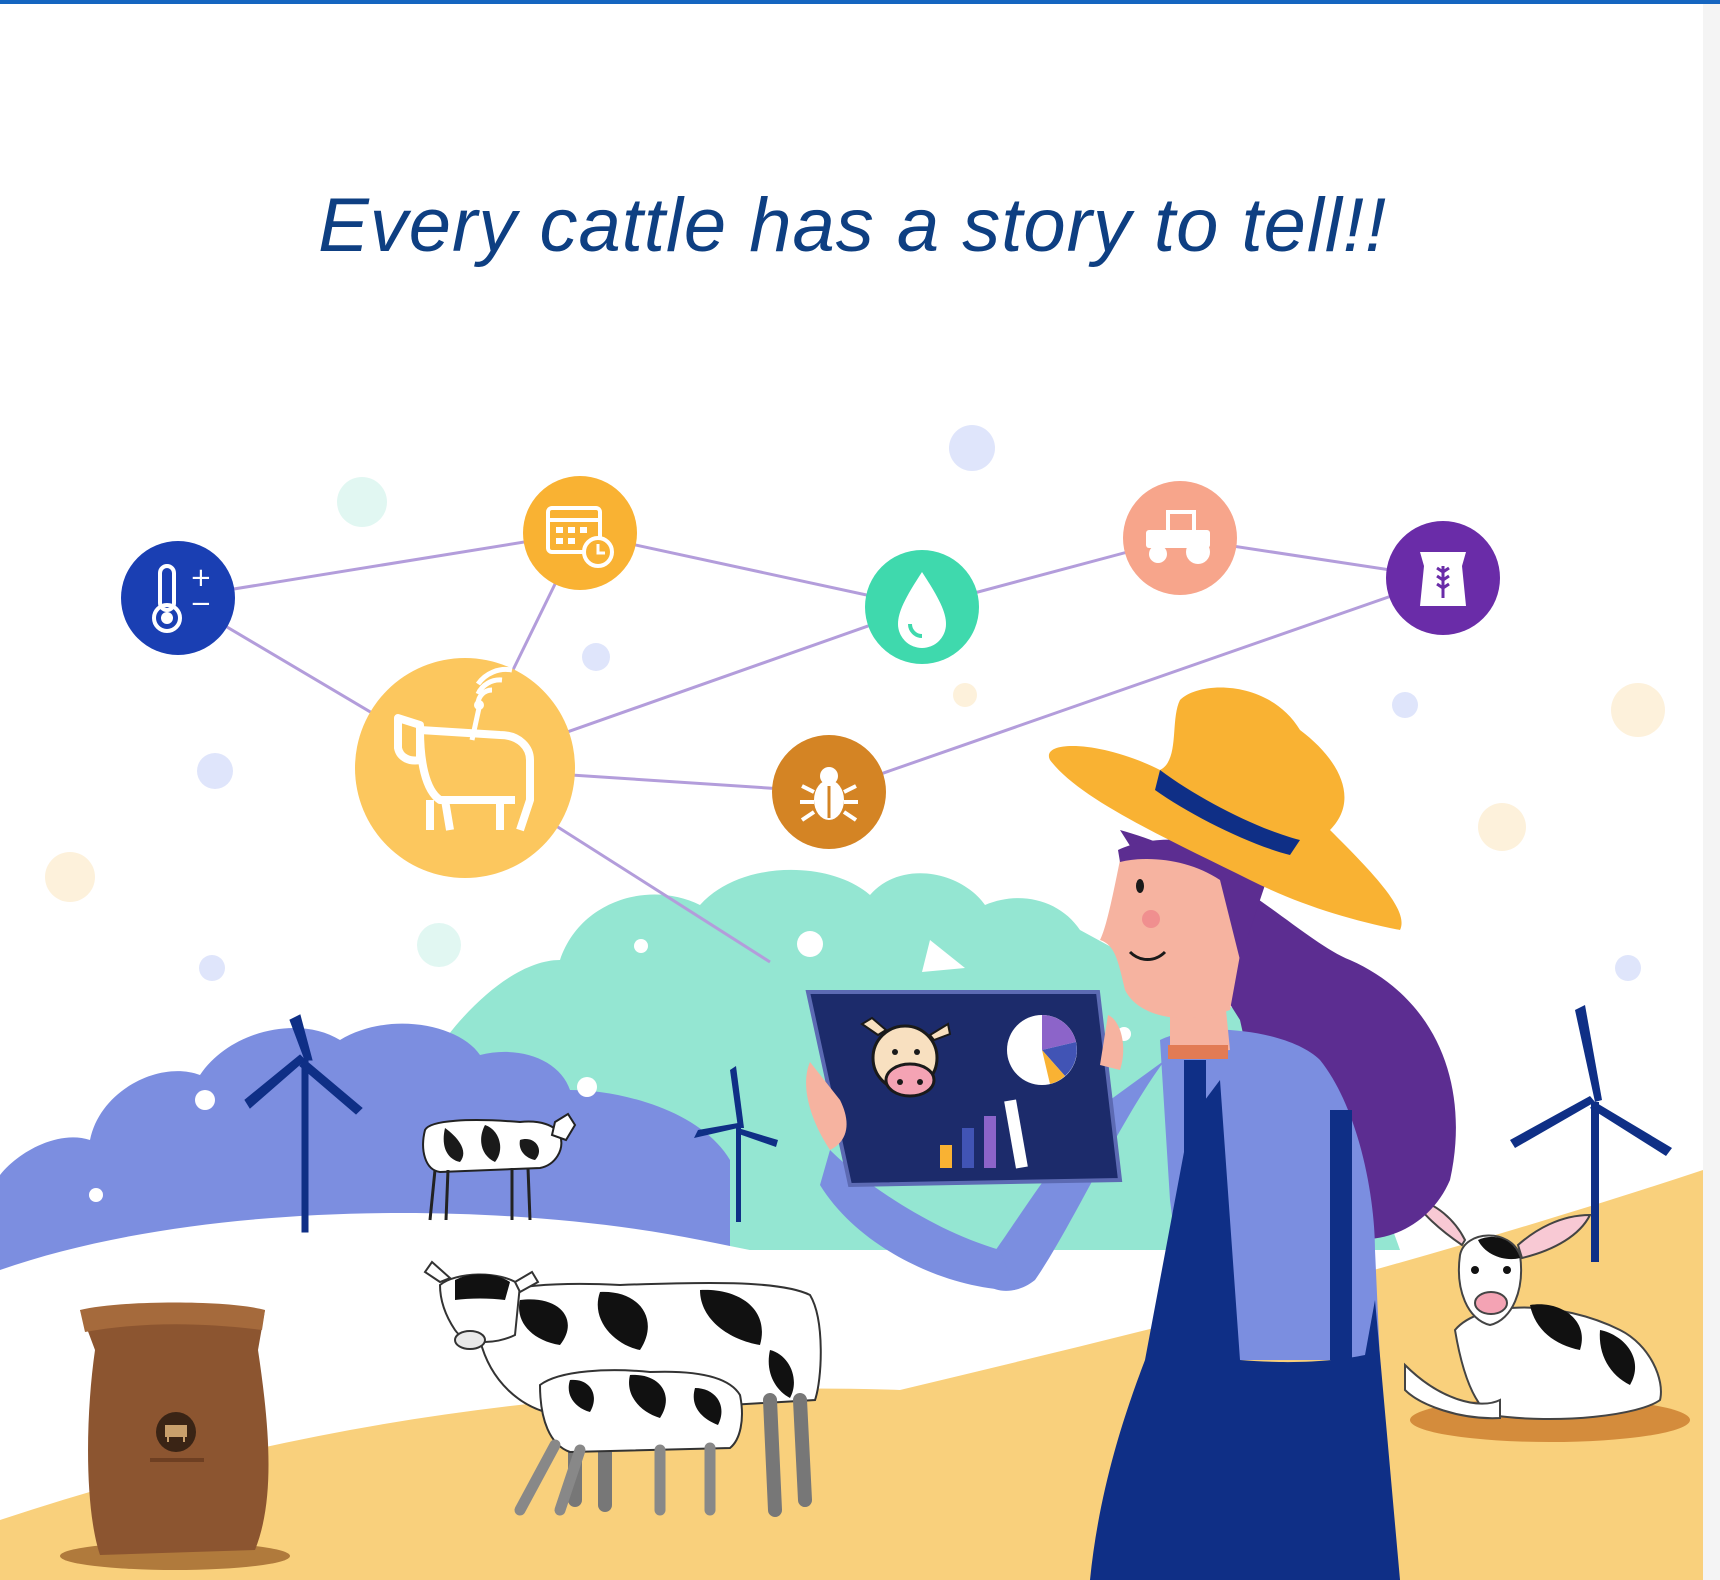 The height and width of the screenshot is (1580, 1720). What do you see at coordinates (1042, 1050) in the screenshot?
I see `pie-chart-icon` at bounding box center [1042, 1050].